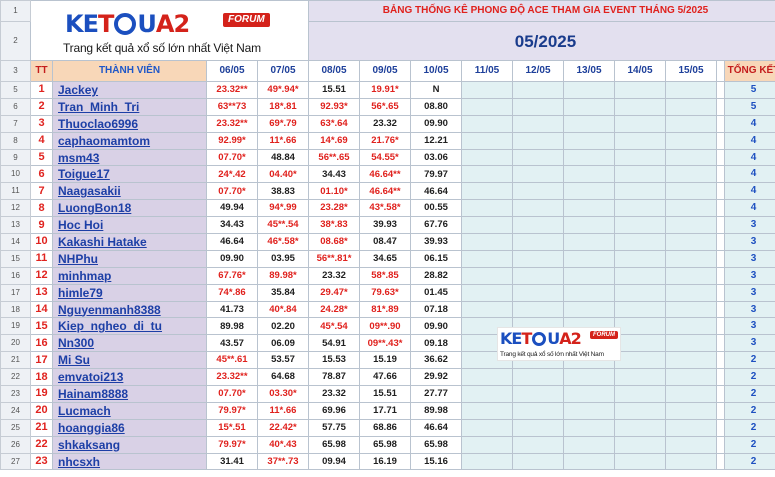 The height and width of the screenshot is (477, 775). I want to click on score-cell: 54.91, so click(334, 343).